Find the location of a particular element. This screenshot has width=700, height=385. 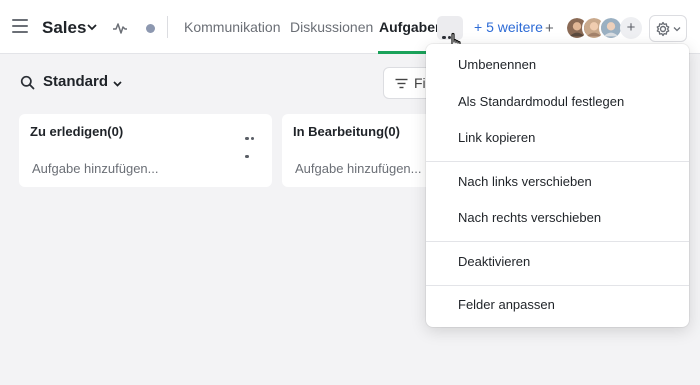

menu-item-move-right: Nach rechts verschieben is located at coordinates (557, 218).